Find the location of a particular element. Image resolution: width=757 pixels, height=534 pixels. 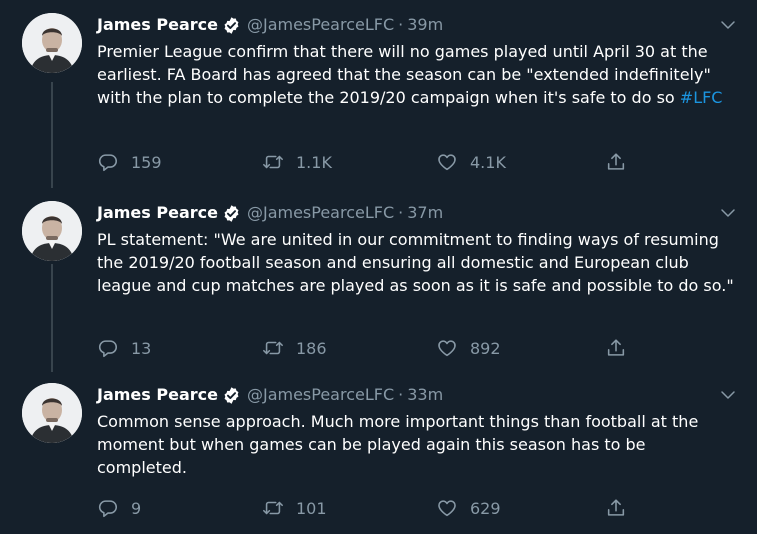

tweet-actions: 159 1.1K 4.1K is located at coordinates (367, 162).